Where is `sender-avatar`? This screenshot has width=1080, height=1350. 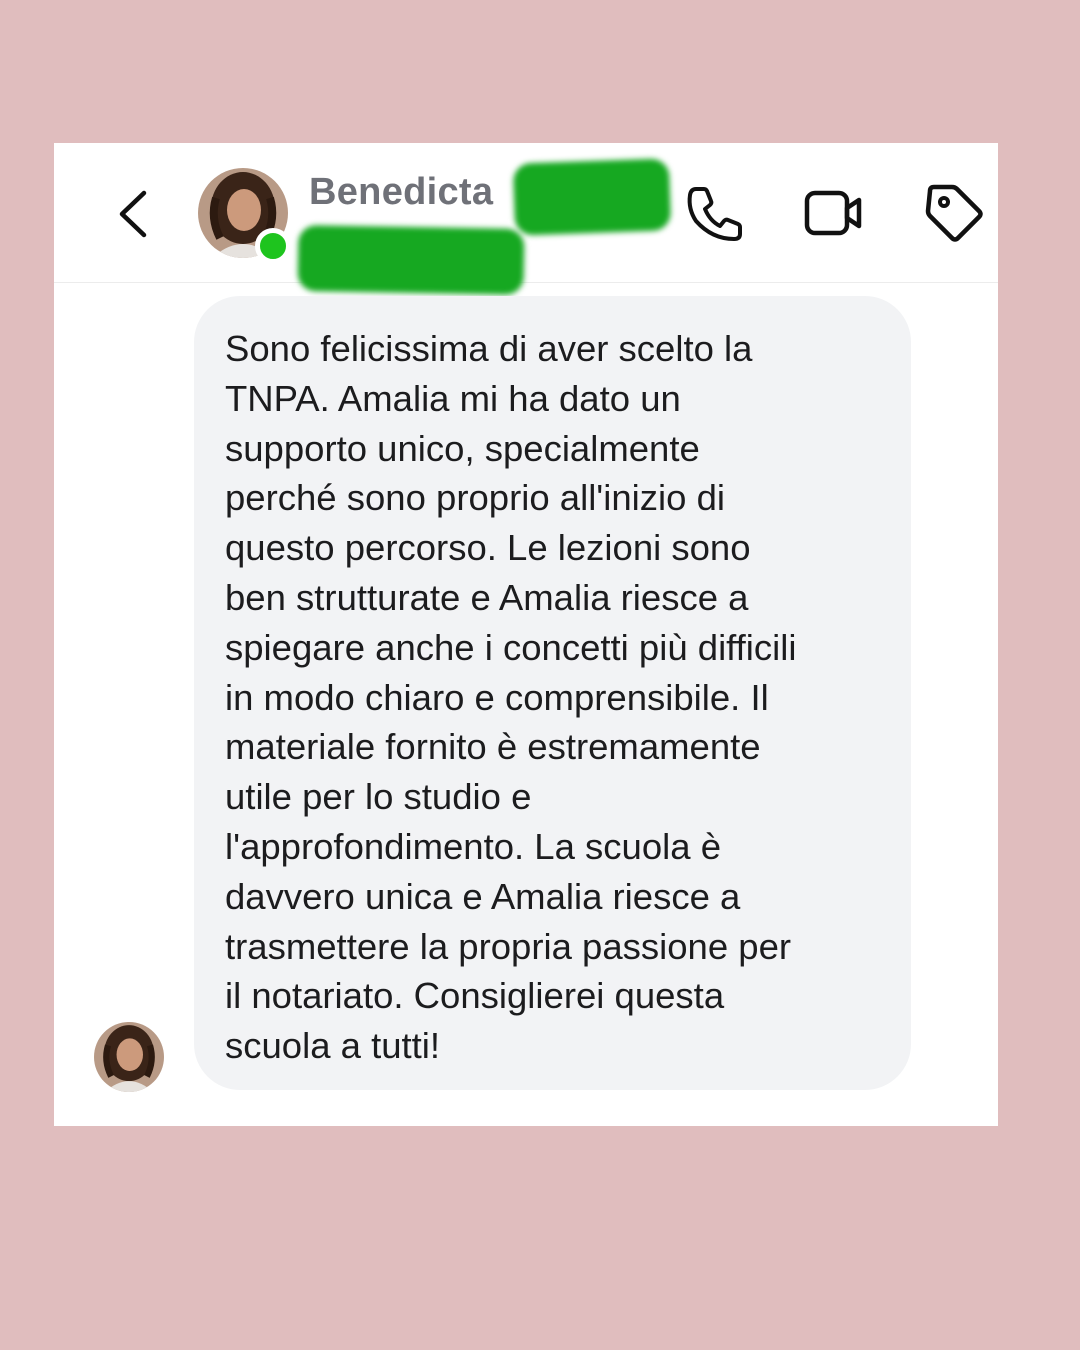 sender-avatar is located at coordinates (129, 1057).